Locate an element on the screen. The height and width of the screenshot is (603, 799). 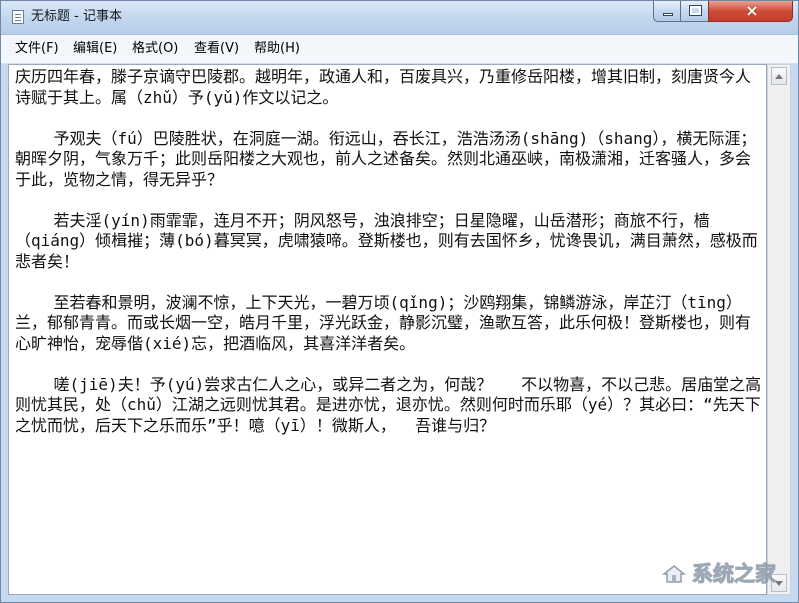
menu-format: 格式(O) is located at coordinates (155, 49).